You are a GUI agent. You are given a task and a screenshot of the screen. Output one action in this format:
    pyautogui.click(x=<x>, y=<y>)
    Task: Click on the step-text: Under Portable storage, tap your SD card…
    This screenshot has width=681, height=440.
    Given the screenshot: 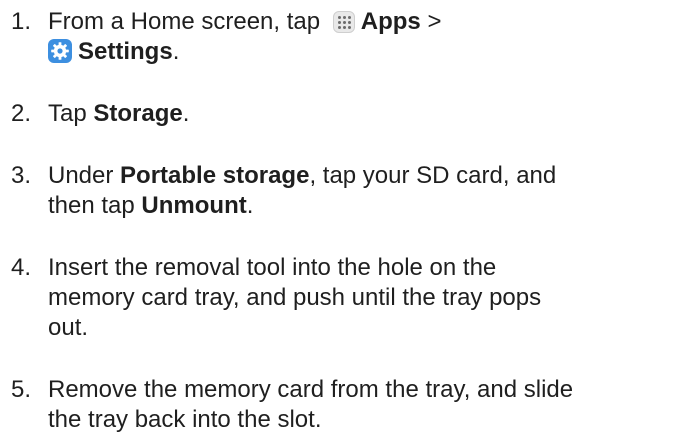 What is the action you would take?
    pyautogui.click(x=363, y=191)
    